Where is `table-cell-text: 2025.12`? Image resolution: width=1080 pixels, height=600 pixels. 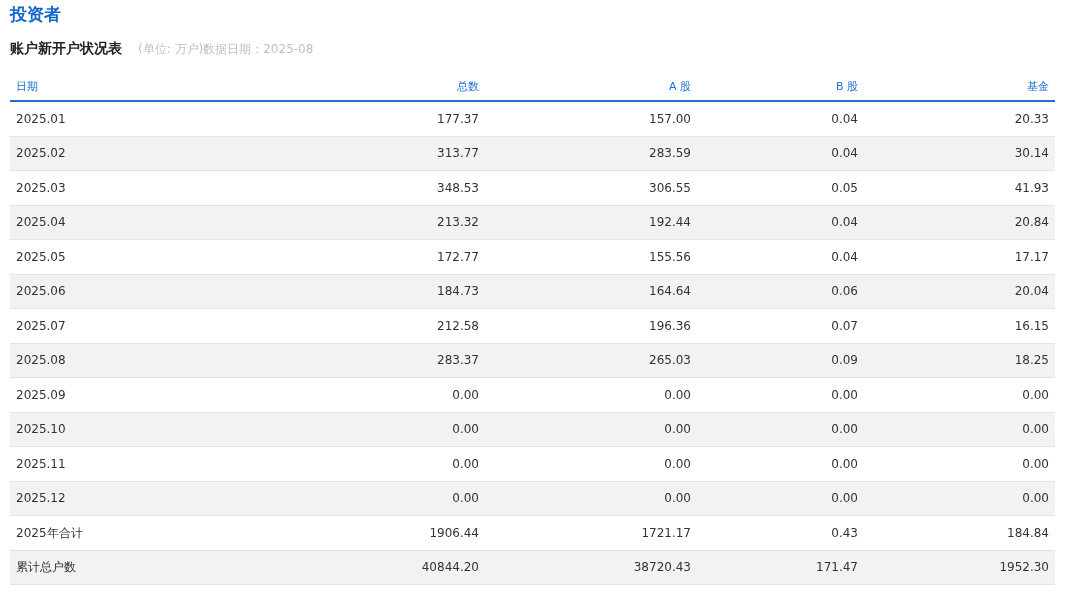 table-cell-text: 2025.12 is located at coordinates (41, 499).